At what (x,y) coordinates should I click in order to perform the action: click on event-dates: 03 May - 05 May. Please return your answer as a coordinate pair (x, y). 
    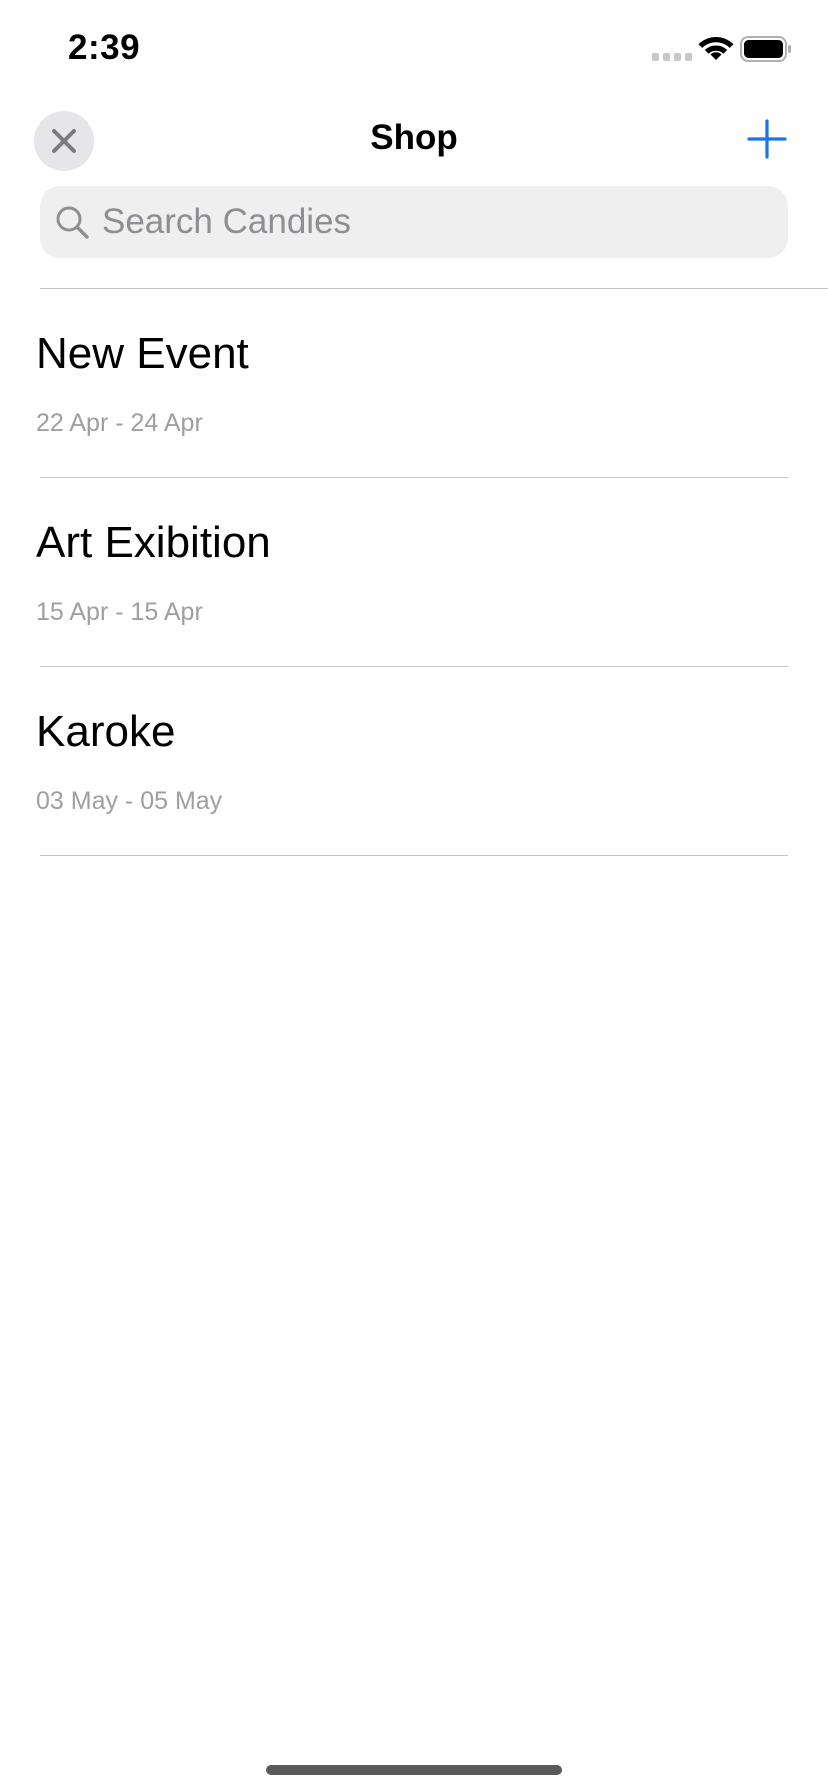
    Looking at the image, I should click on (129, 801).